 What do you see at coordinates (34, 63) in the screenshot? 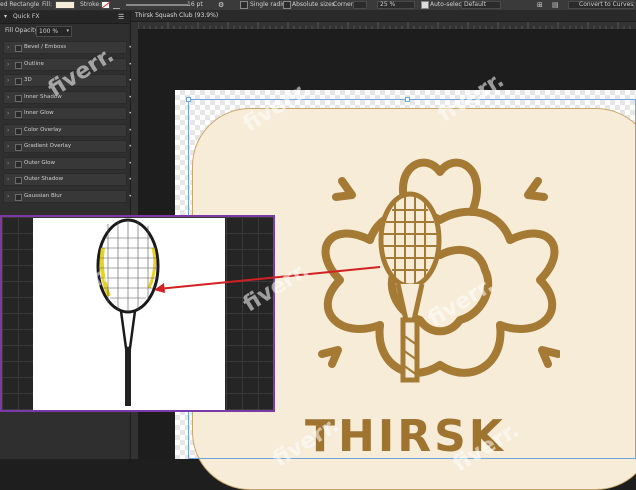
I see `fx-label: Outline` at bounding box center [34, 63].